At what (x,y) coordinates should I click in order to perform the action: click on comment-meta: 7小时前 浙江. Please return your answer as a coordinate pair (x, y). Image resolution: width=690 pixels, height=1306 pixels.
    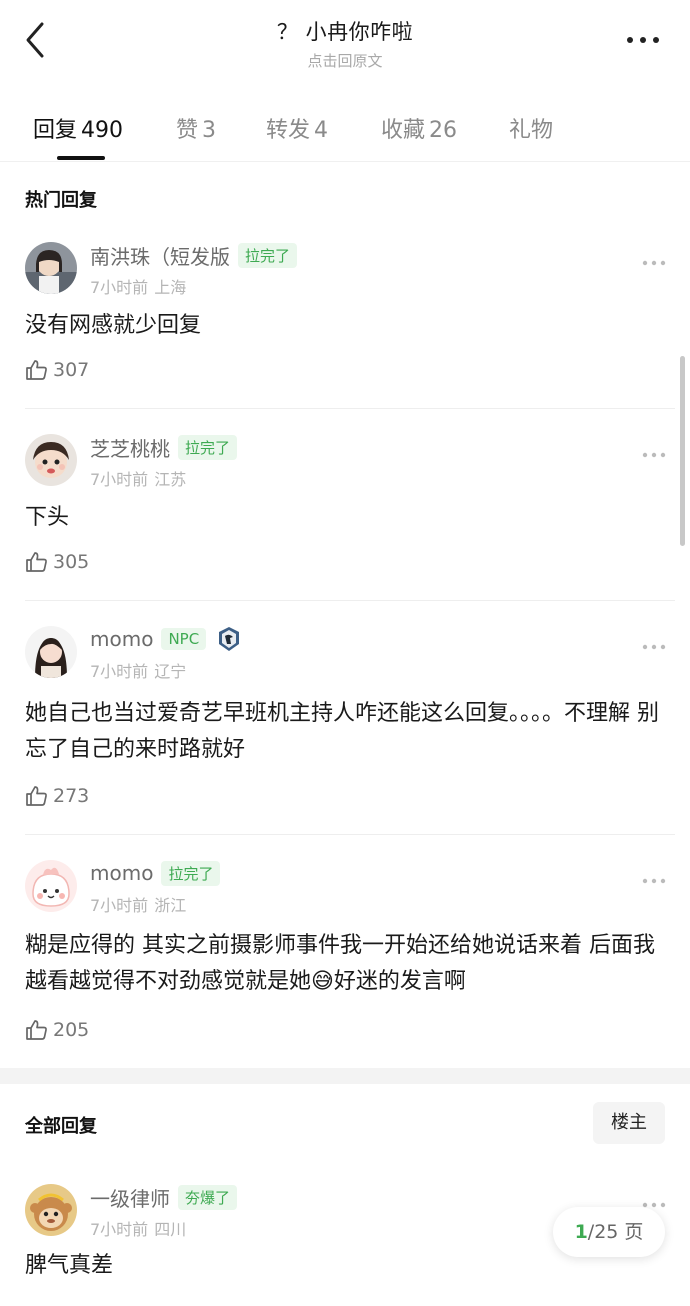
    Looking at the image, I should click on (138, 904).